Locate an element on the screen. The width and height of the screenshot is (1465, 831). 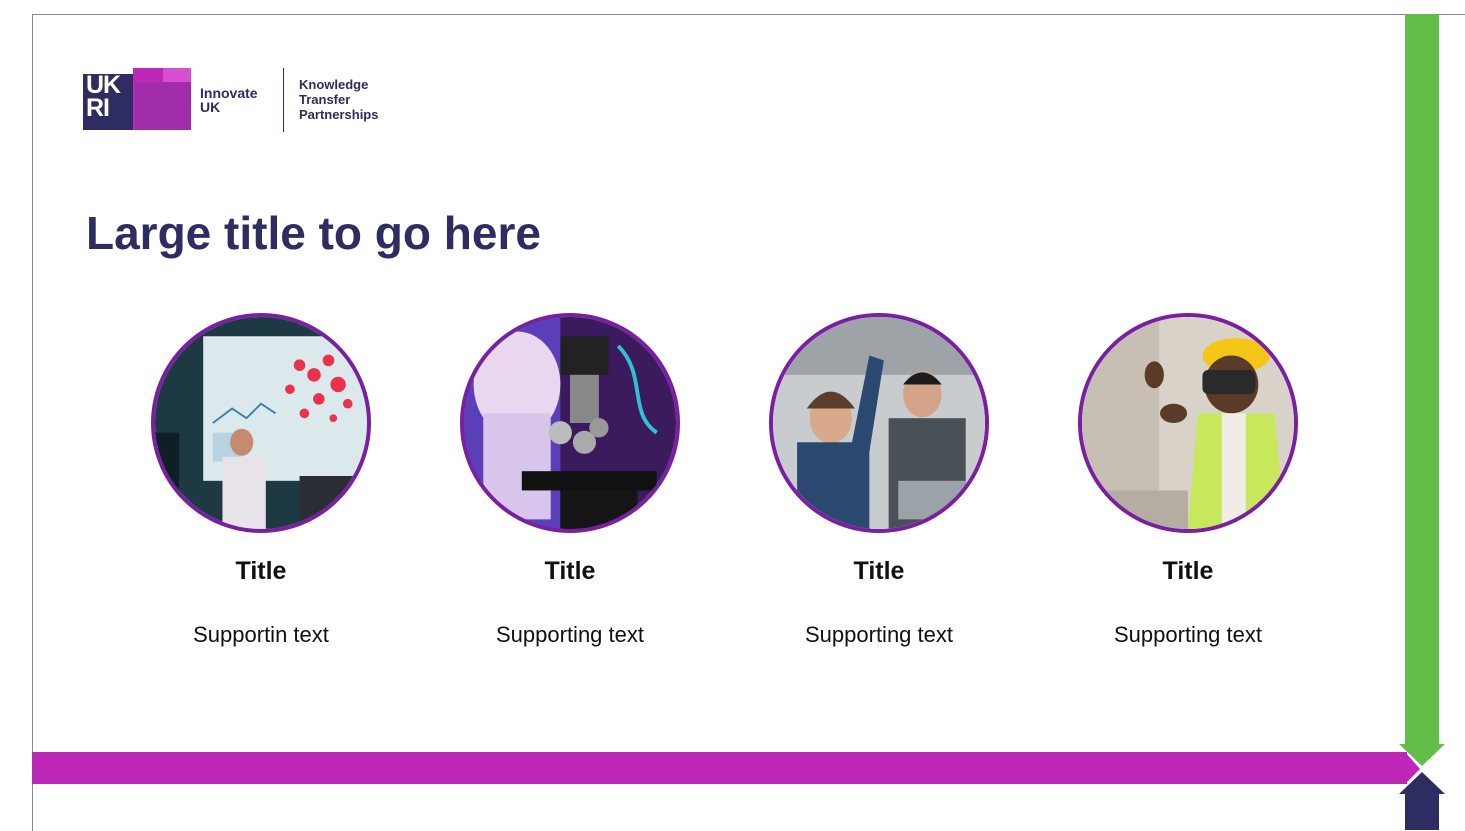
presentation-image is located at coordinates (261, 423).